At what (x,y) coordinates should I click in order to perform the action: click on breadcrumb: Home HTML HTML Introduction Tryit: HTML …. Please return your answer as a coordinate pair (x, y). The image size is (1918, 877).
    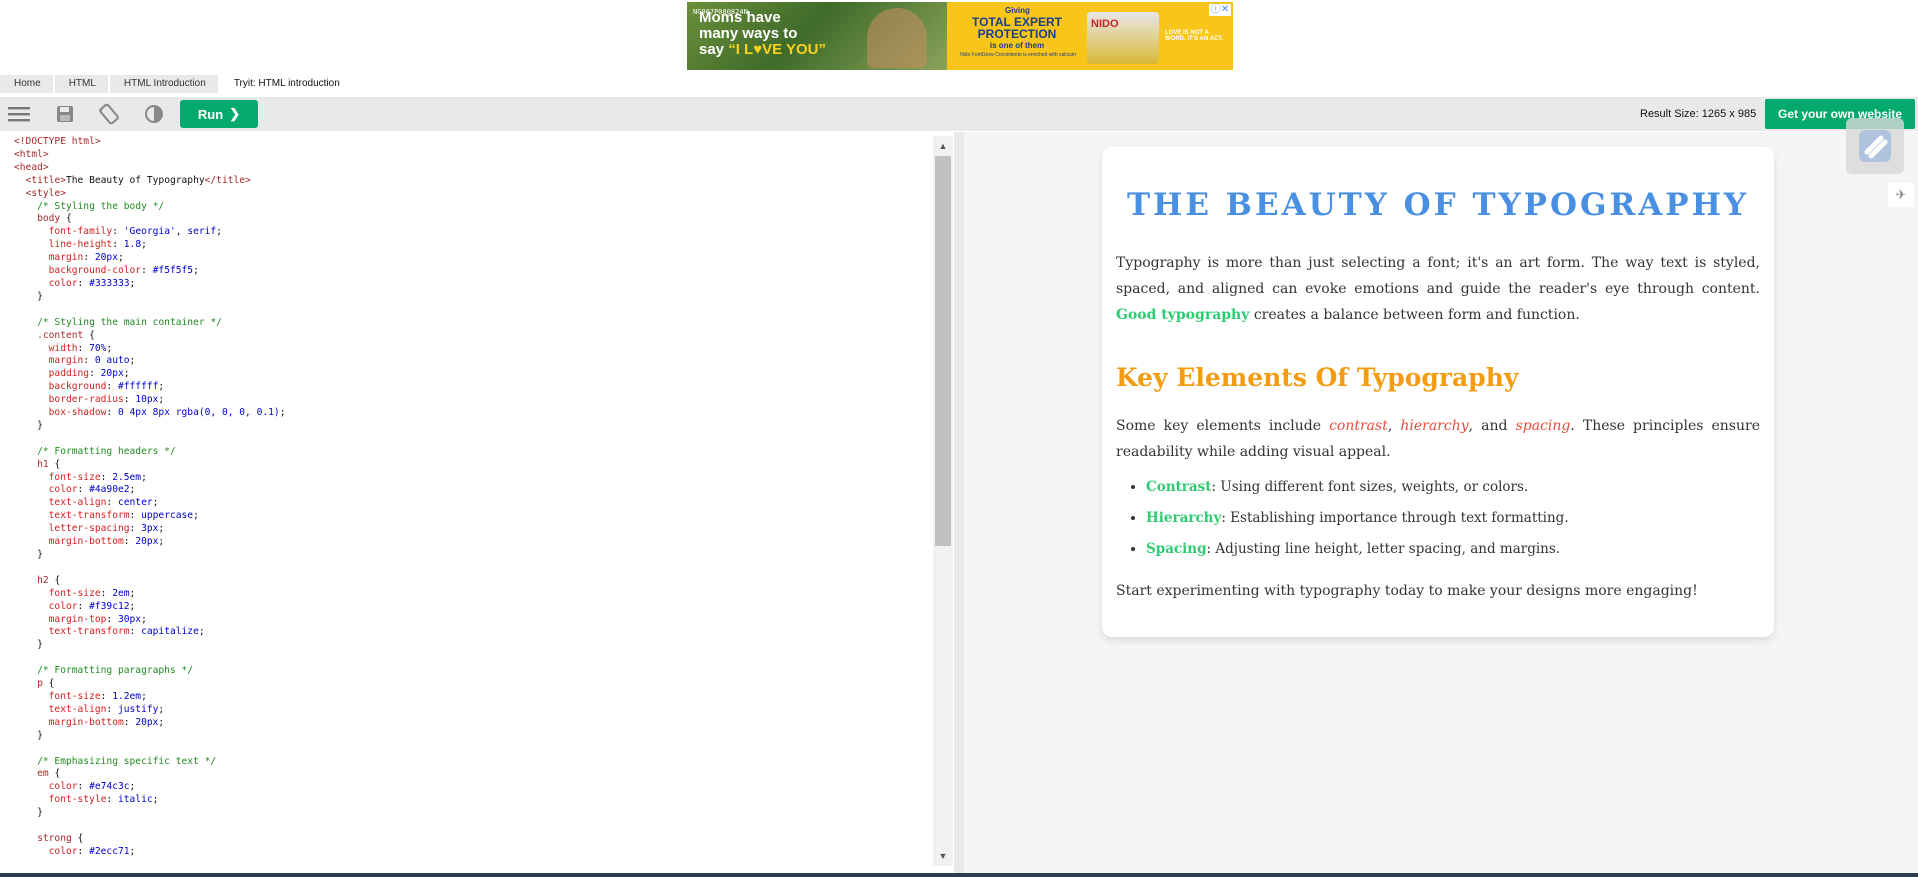
    Looking at the image, I should click on (177, 84).